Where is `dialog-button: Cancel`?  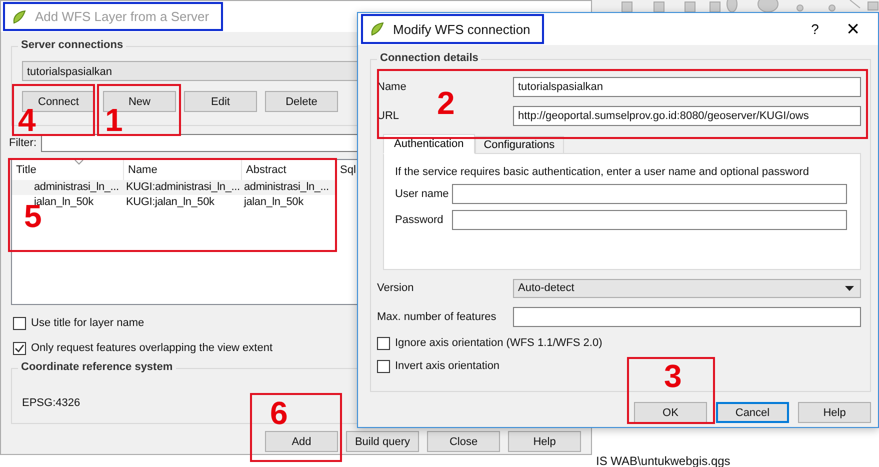 dialog-button: Cancel is located at coordinates (752, 412).